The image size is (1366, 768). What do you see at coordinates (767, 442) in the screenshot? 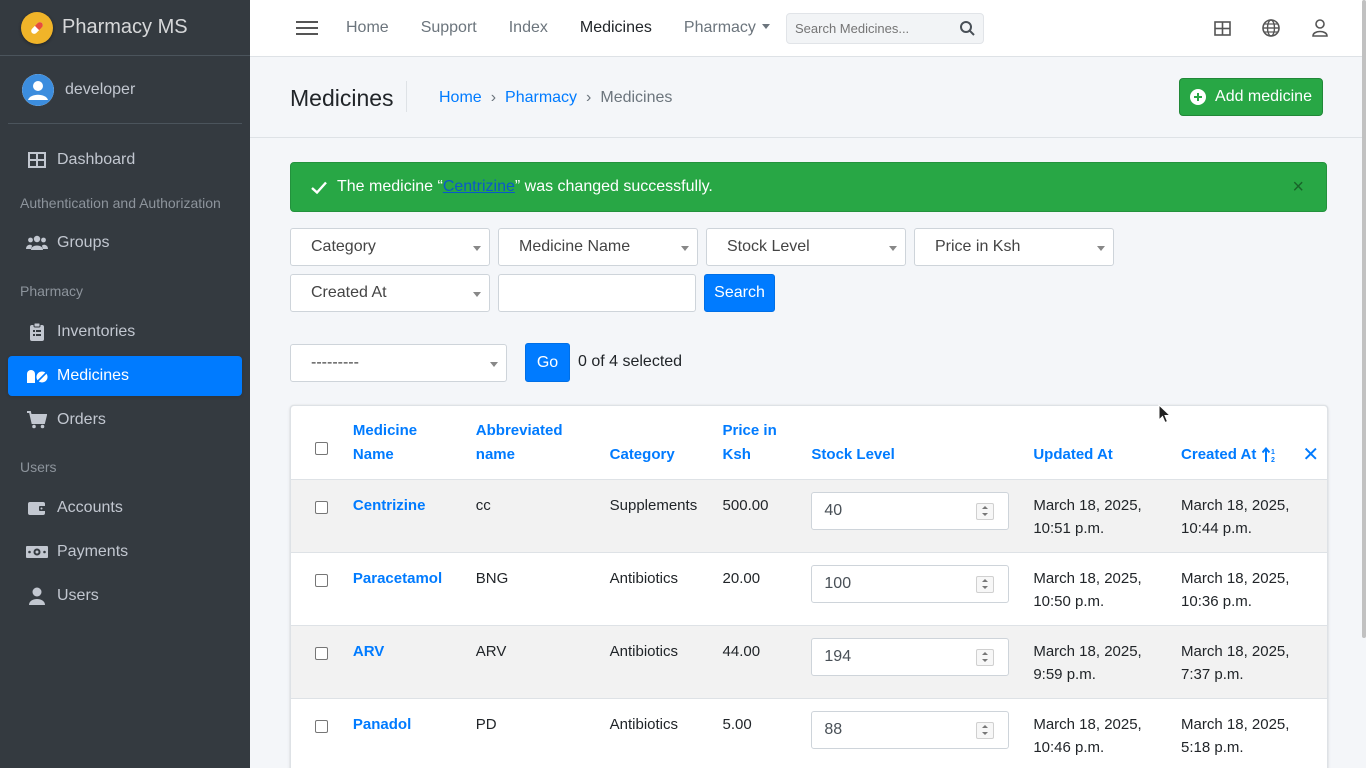
I see `col-price: Price in Ksh` at bounding box center [767, 442].